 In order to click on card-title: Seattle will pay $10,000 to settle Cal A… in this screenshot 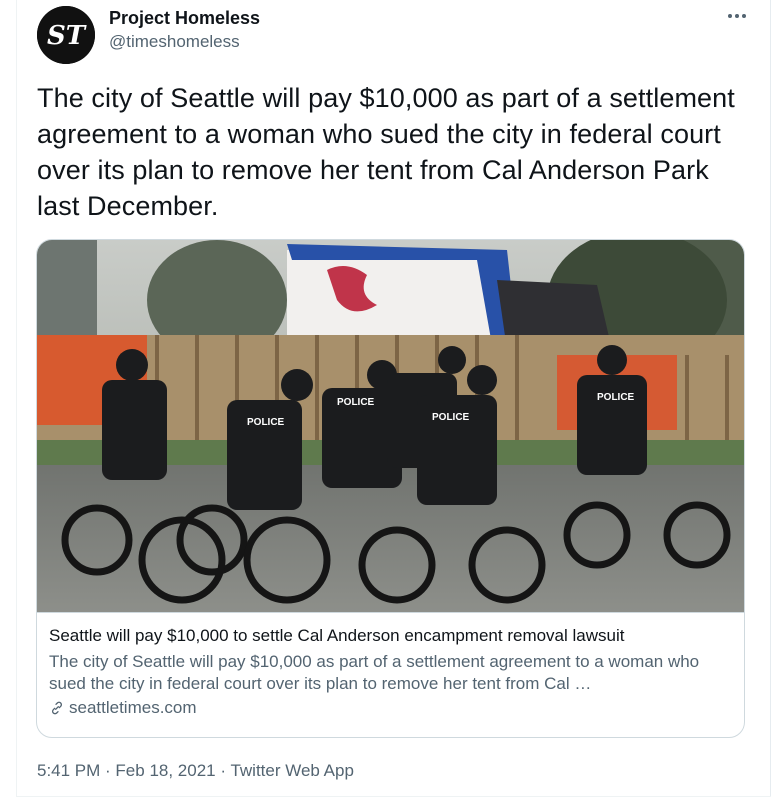, I will do `click(390, 636)`.